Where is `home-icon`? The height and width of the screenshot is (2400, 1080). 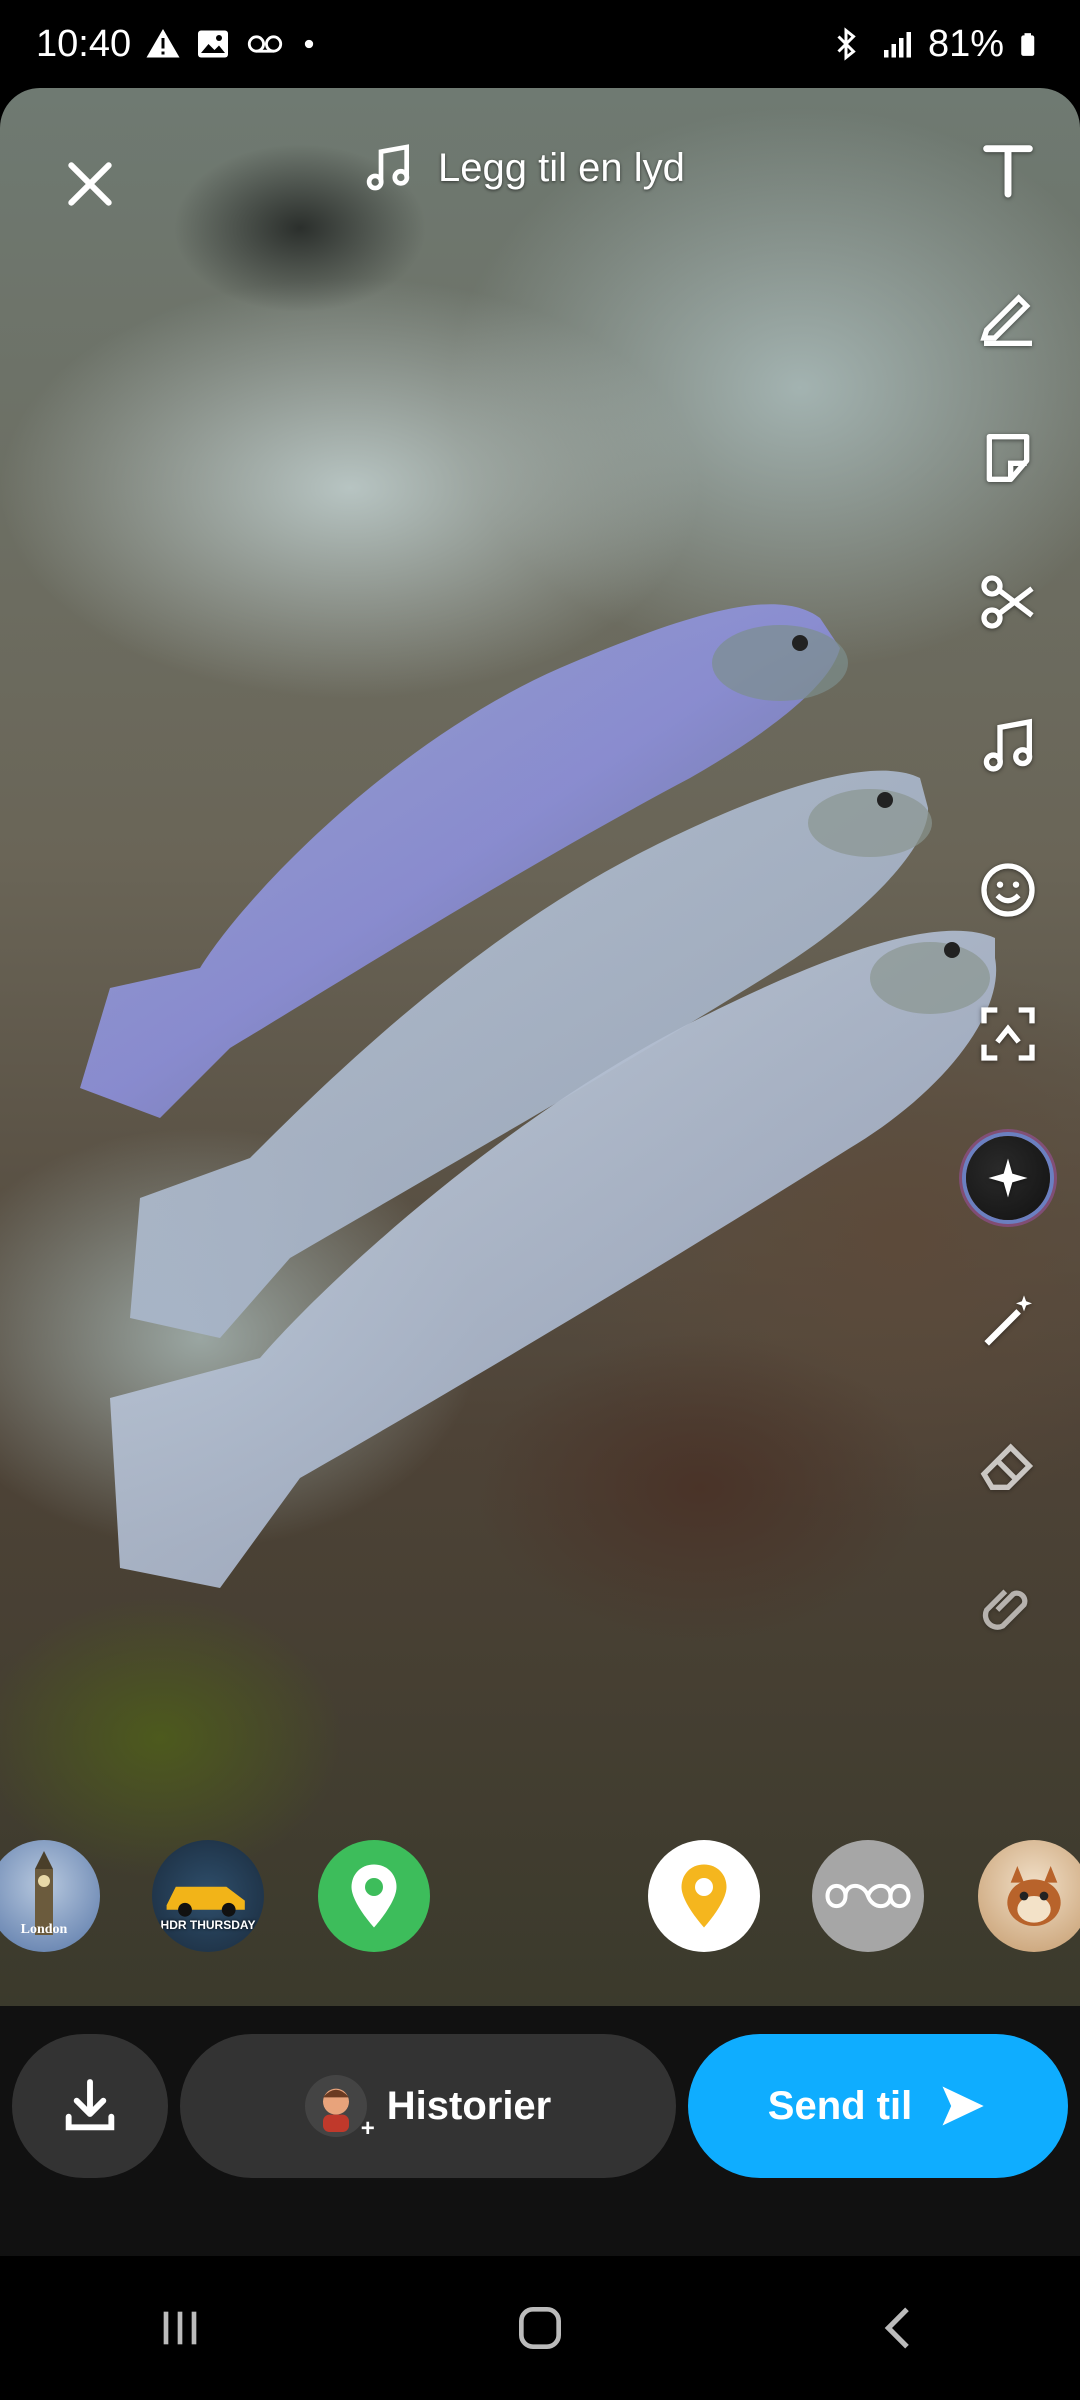 home-icon is located at coordinates (540, 2328).